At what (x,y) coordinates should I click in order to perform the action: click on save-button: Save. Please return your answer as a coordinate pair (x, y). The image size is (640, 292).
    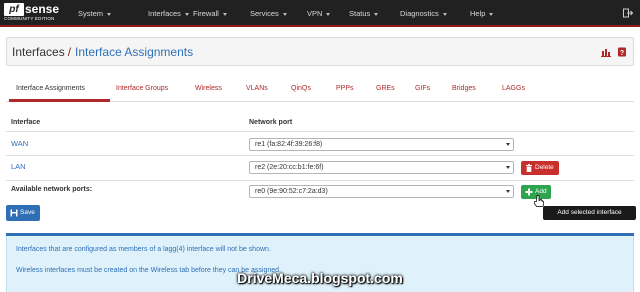
    Looking at the image, I should click on (23, 213).